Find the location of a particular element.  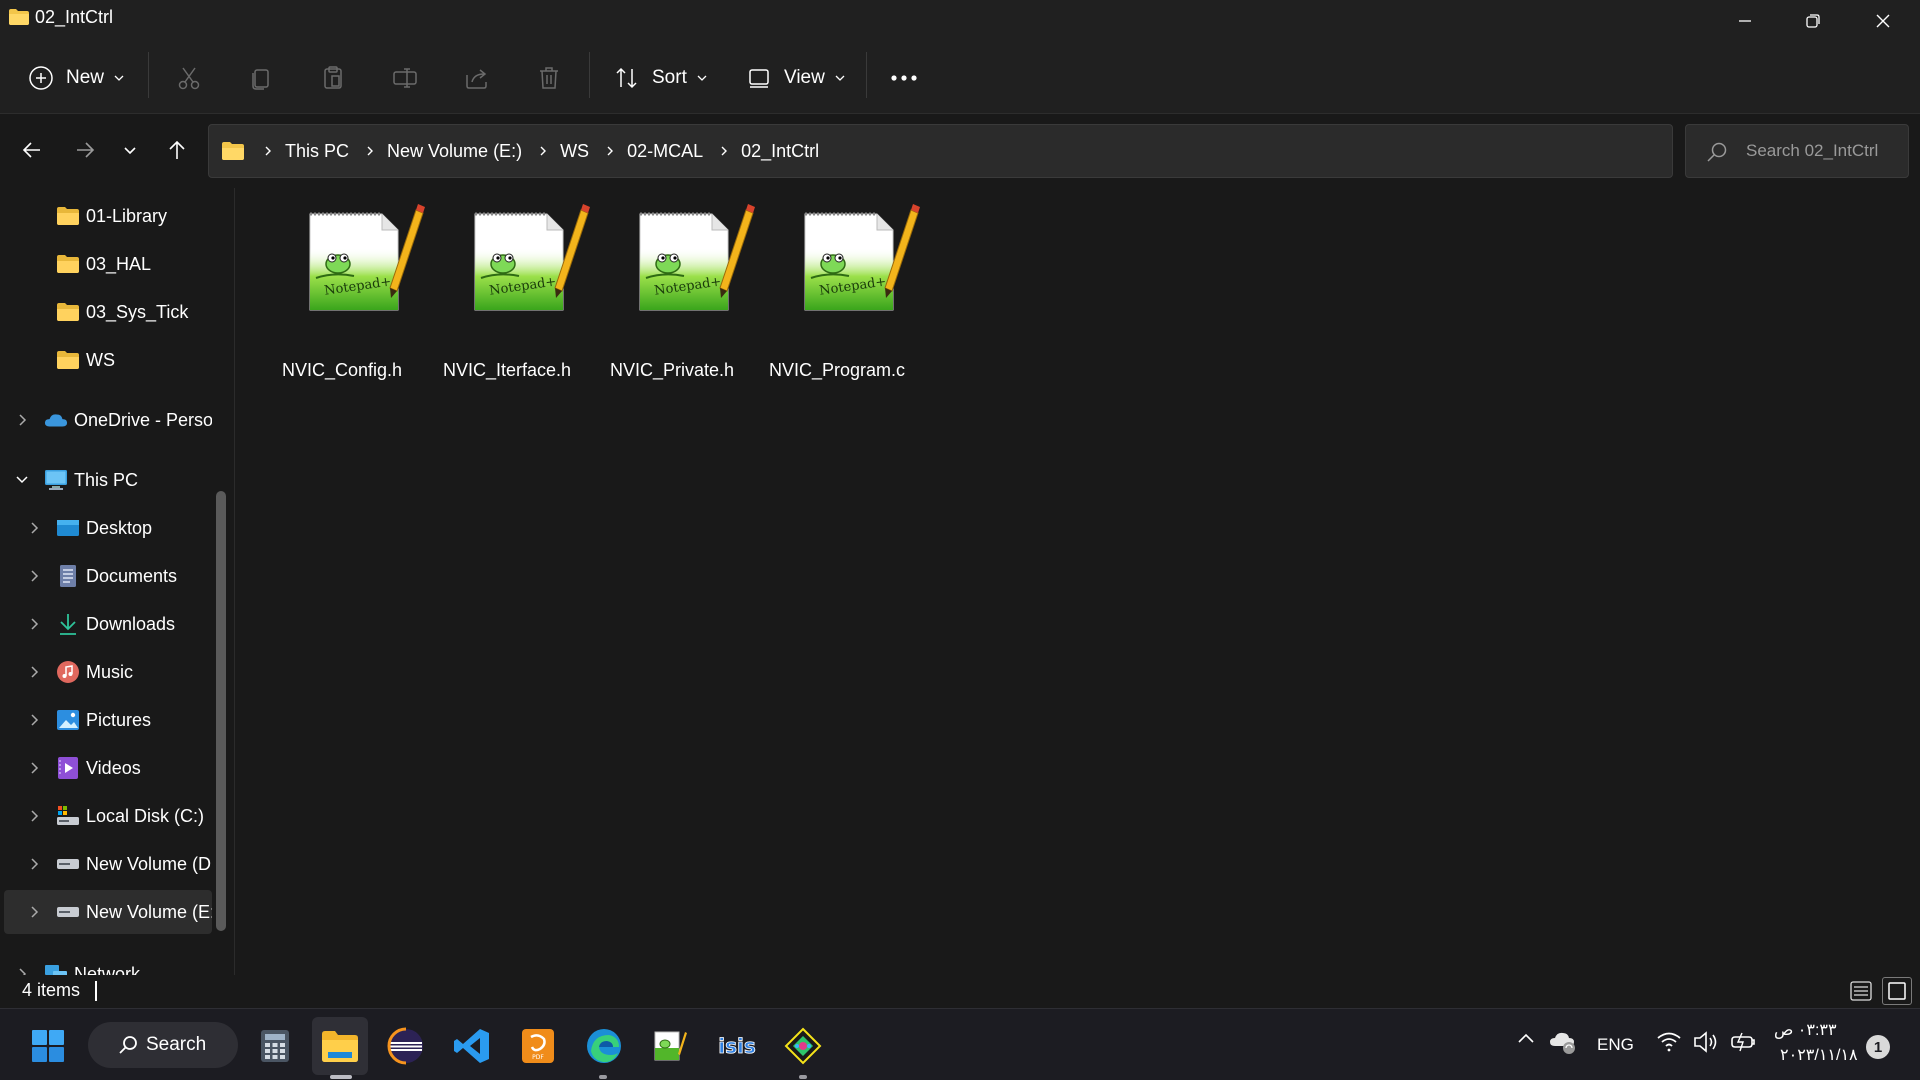

breadcrumb-item: 02_IntCtrl is located at coordinates (780, 151).